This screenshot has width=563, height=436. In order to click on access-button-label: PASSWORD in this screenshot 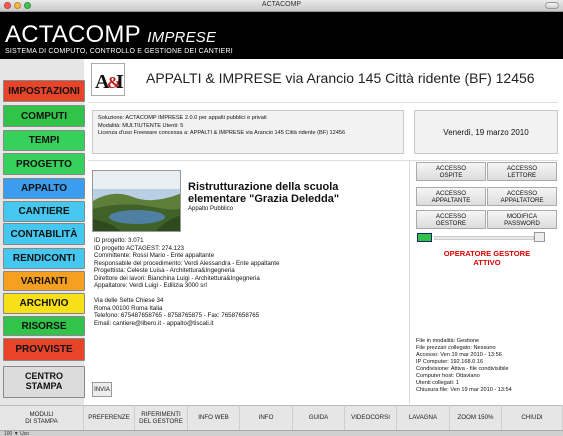, I will do `click(522, 223)`.